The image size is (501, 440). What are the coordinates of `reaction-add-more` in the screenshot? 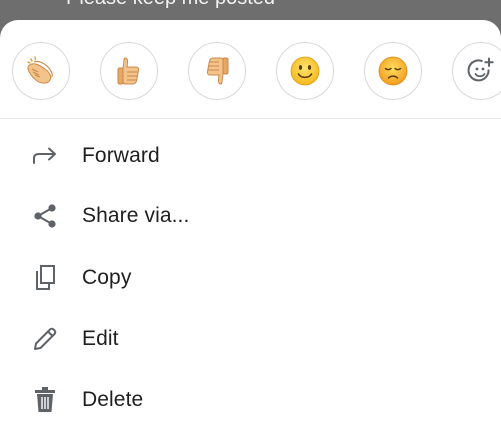 It's located at (476, 71).